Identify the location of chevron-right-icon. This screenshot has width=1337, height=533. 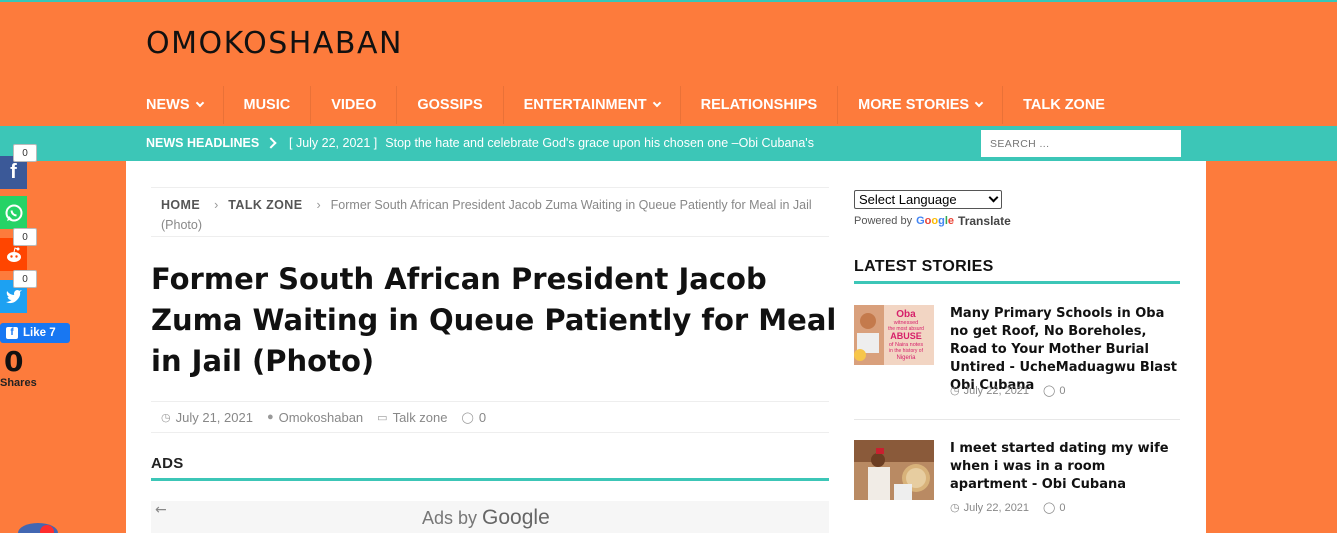
(271, 143).